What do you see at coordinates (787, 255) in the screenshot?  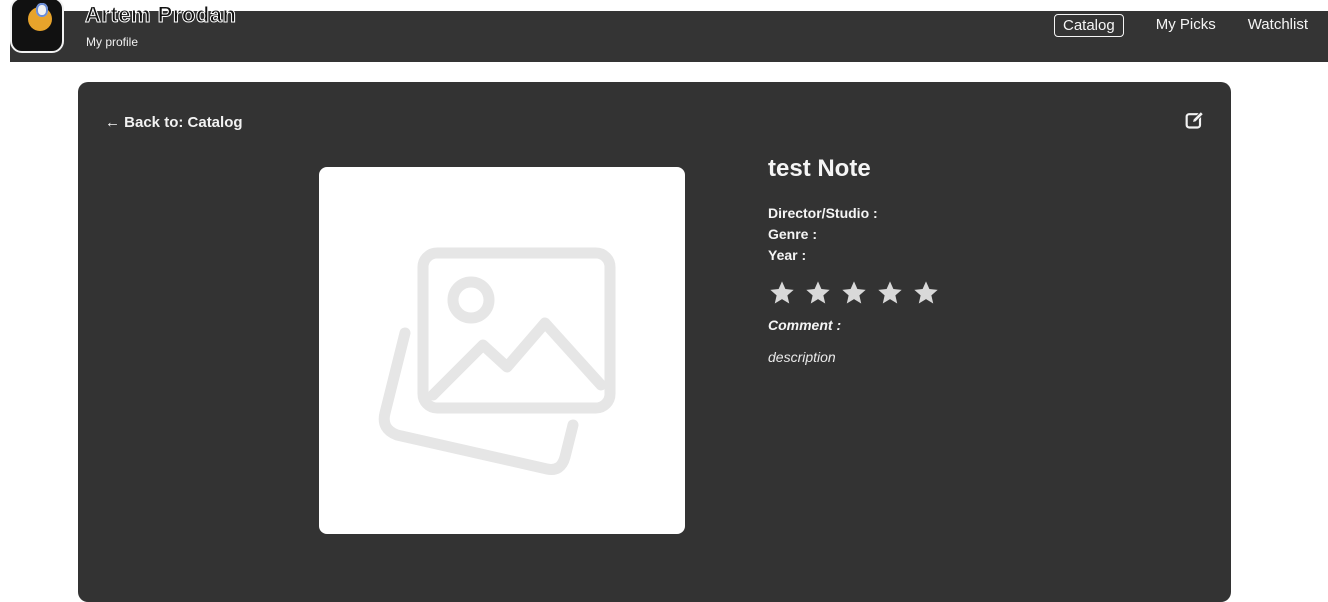 I see `year-label: Year :` at bounding box center [787, 255].